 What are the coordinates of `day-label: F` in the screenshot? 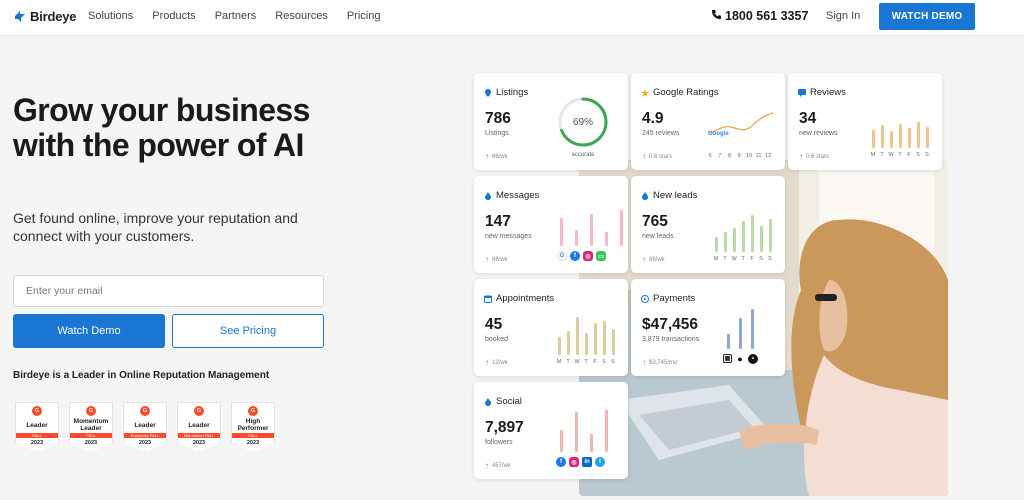 It's located at (595, 362).